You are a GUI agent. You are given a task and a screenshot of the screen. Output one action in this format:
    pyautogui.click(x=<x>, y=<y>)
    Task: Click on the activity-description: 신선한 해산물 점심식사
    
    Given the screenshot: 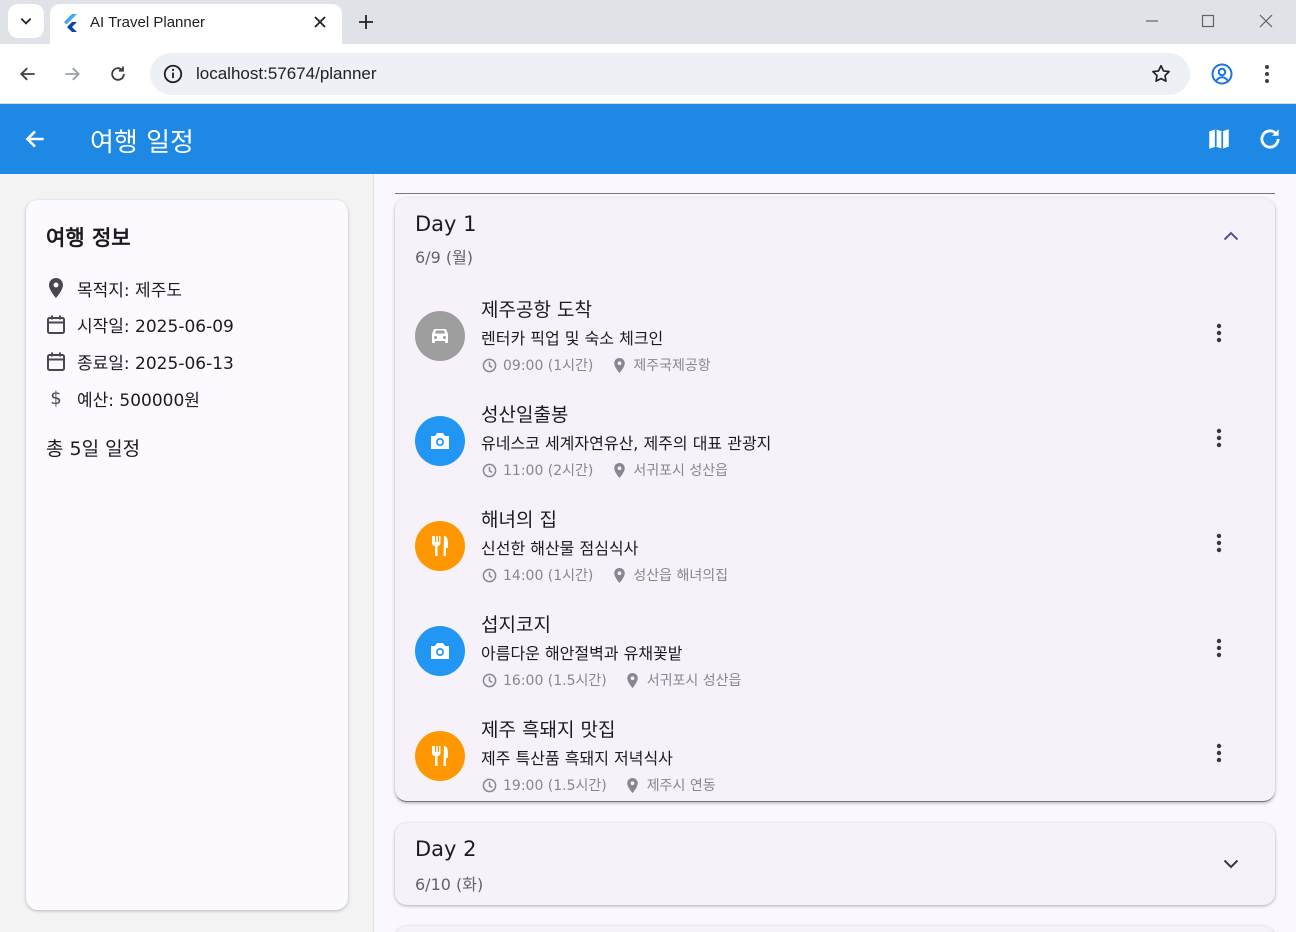 What is the action you would take?
    pyautogui.click(x=560, y=548)
    